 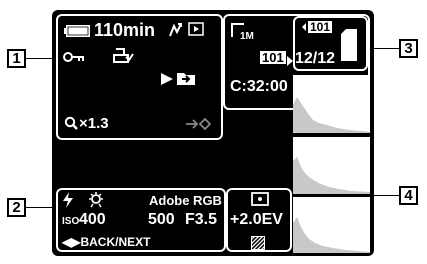 What do you see at coordinates (259, 86) in the screenshot?
I see `counter: C:32:00` at bounding box center [259, 86].